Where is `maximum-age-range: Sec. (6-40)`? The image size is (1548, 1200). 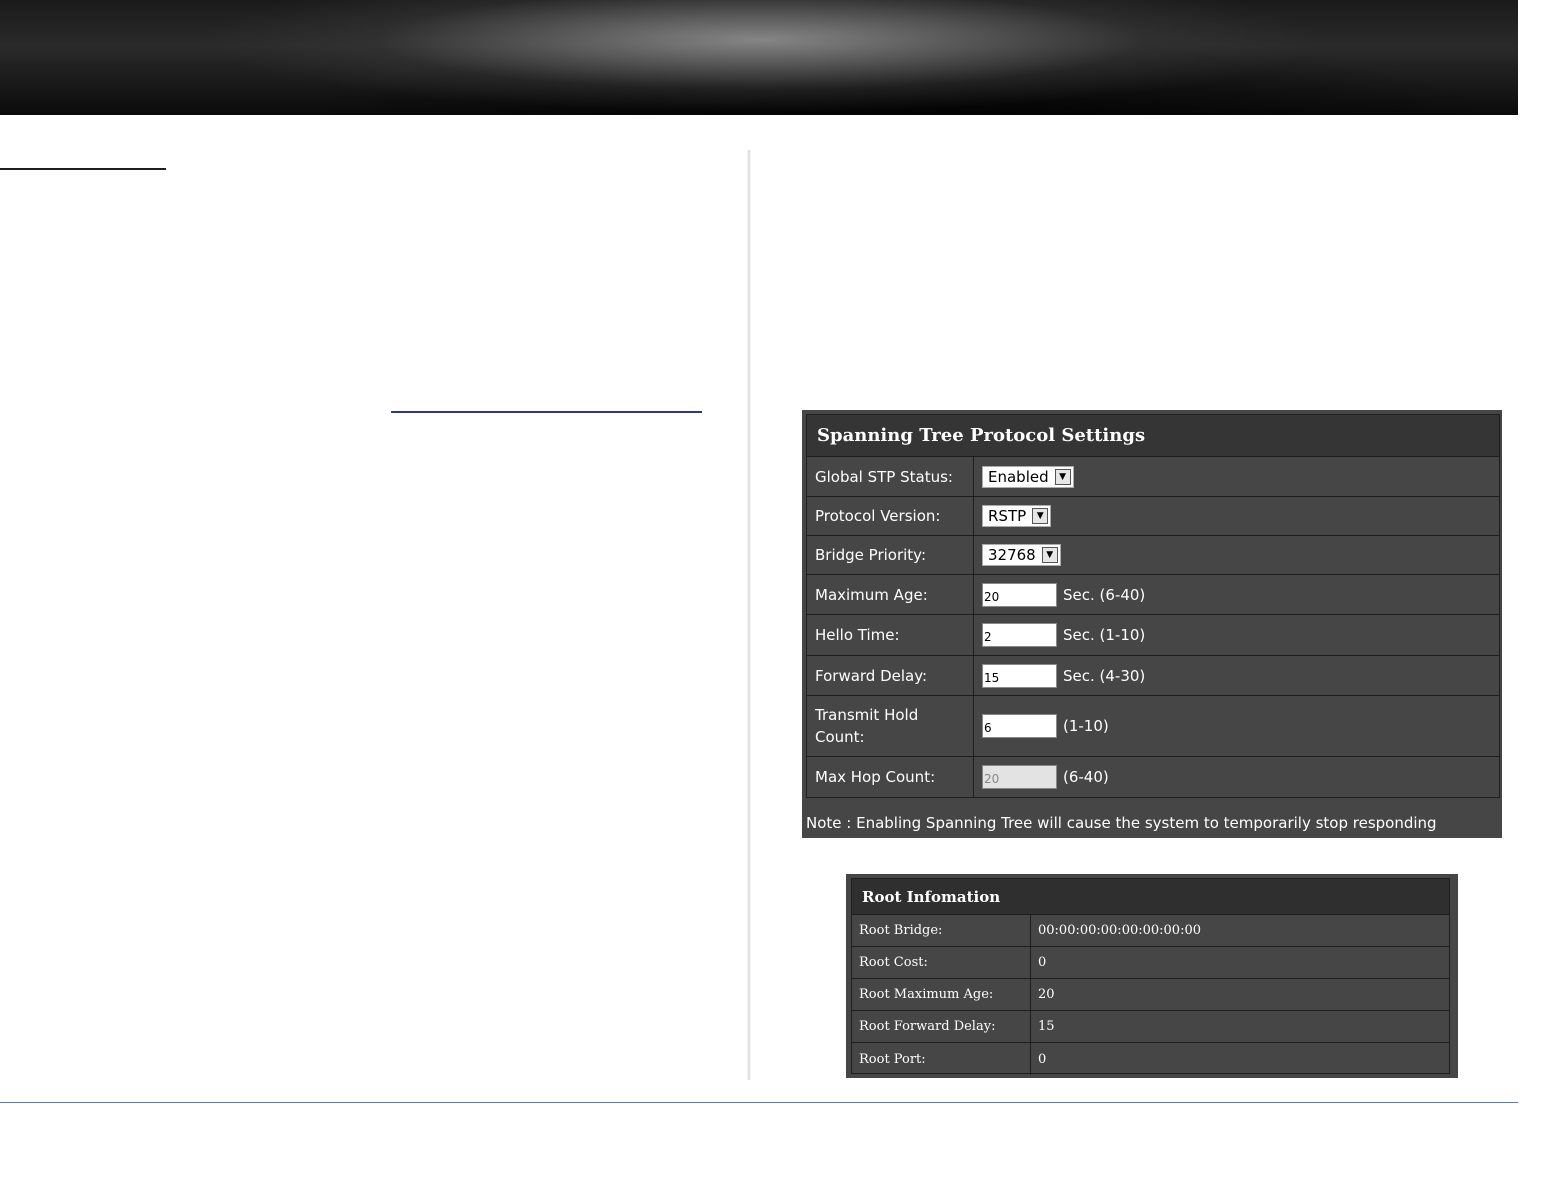 maximum-age-range: Sec. (6-40) is located at coordinates (1104, 594).